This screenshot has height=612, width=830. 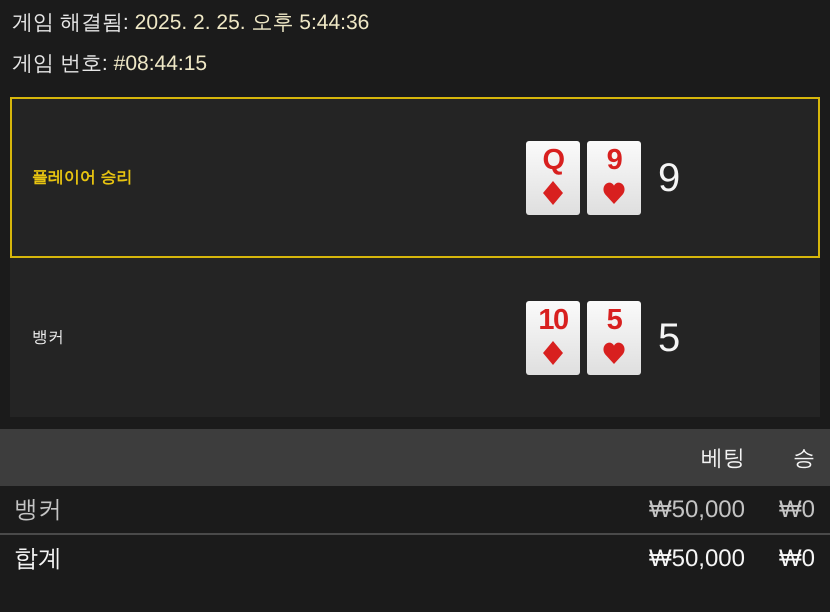 I want to click on column-header: 베팅, so click(x=723, y=458).